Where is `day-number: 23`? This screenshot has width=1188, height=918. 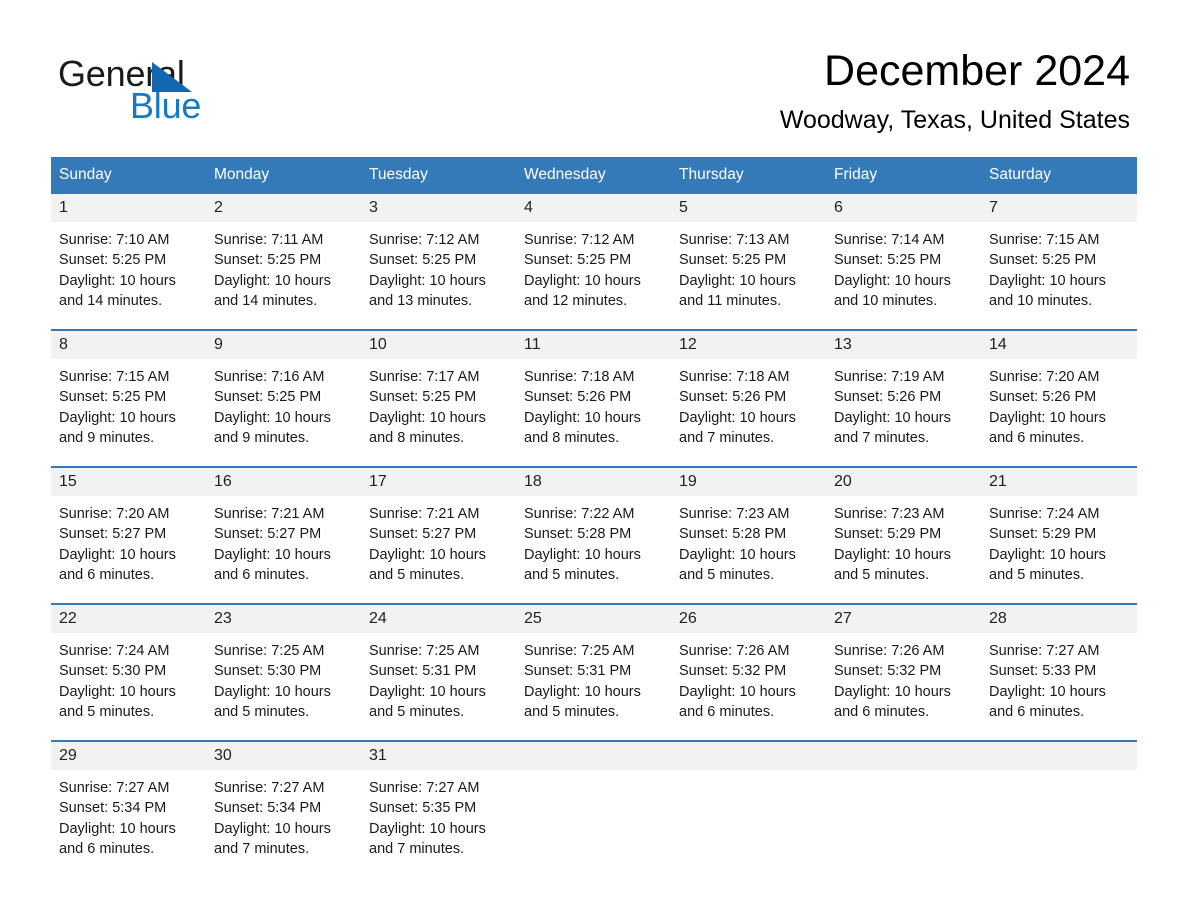
day-number: 23 is located at coordinates (223, 618).